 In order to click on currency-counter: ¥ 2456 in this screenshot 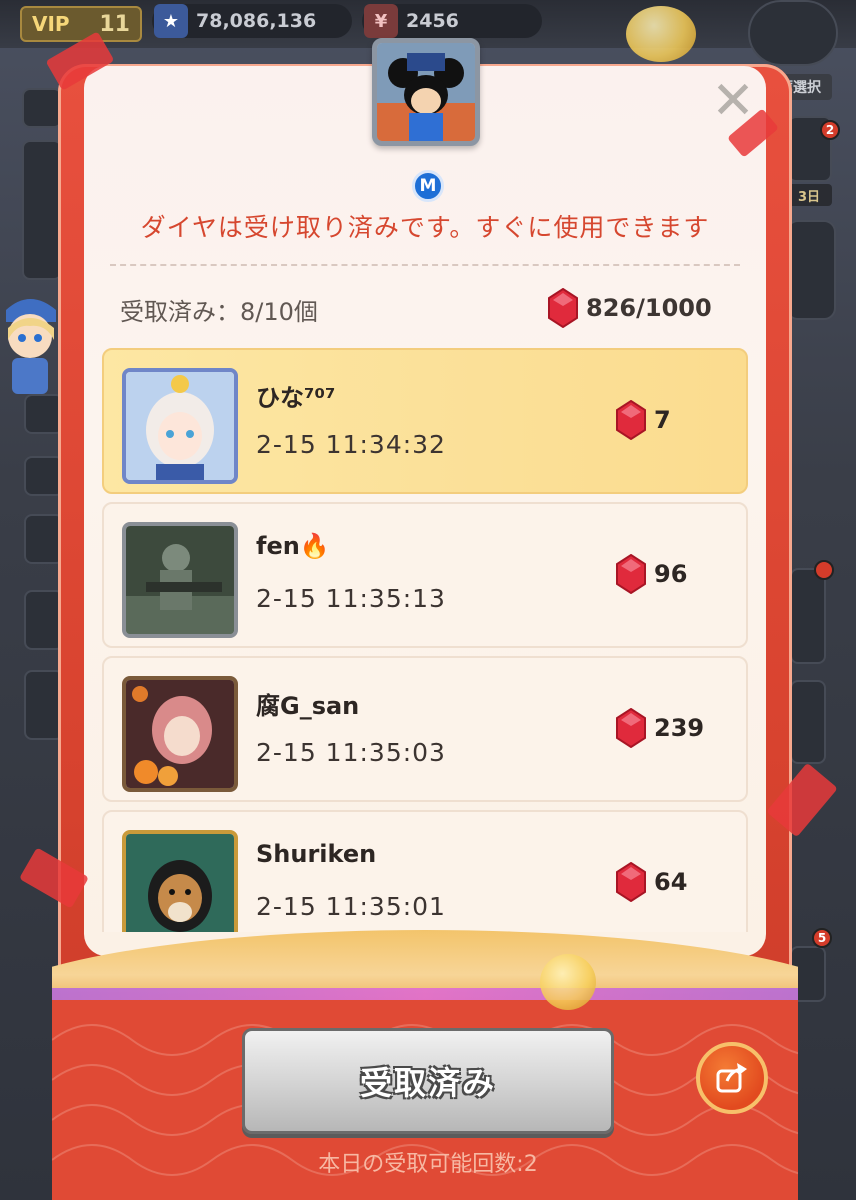, I will do `click(452, 21)`.